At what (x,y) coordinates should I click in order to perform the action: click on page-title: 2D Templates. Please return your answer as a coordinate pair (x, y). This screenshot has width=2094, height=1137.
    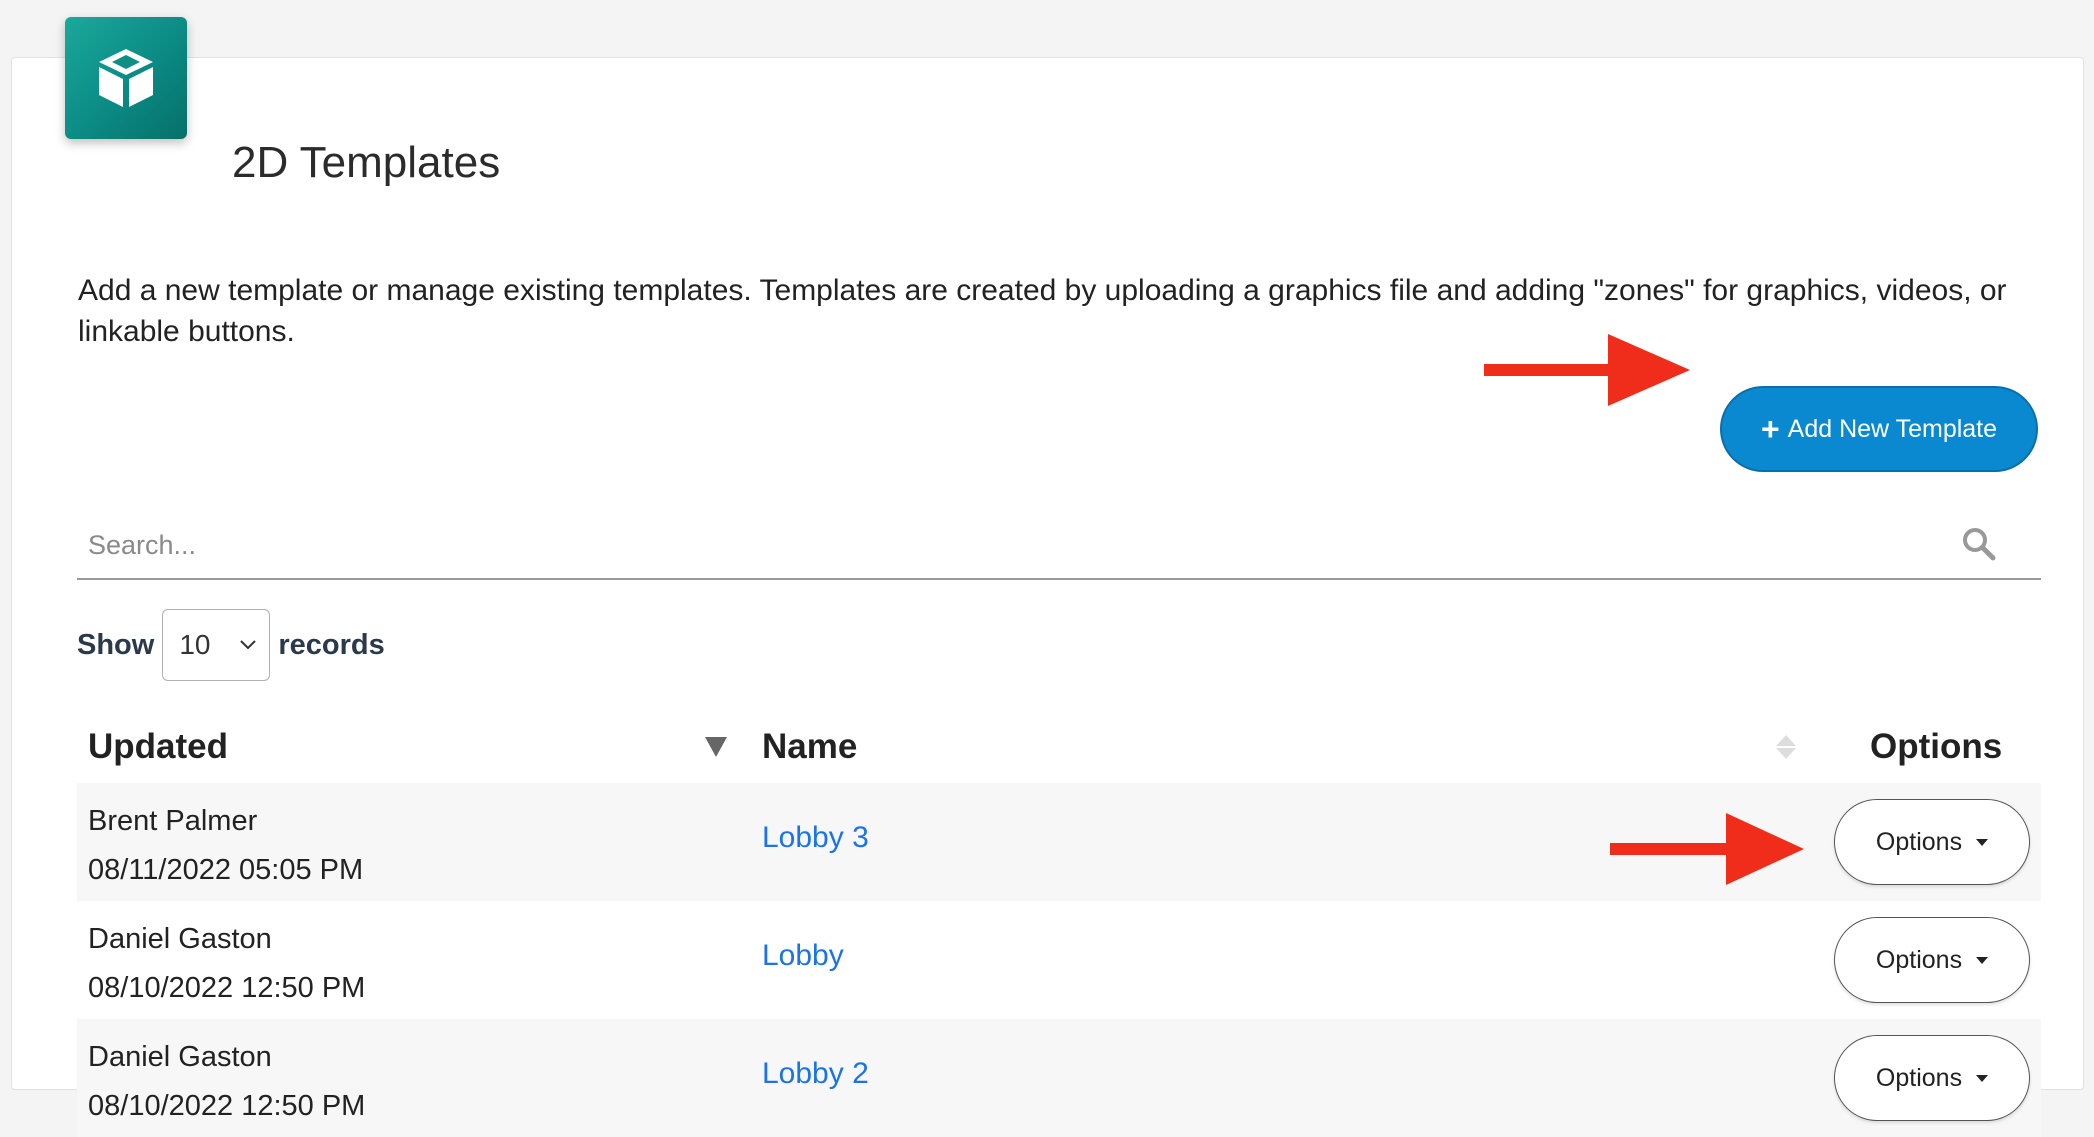
    Looking at the image, I should click on (366, 162).